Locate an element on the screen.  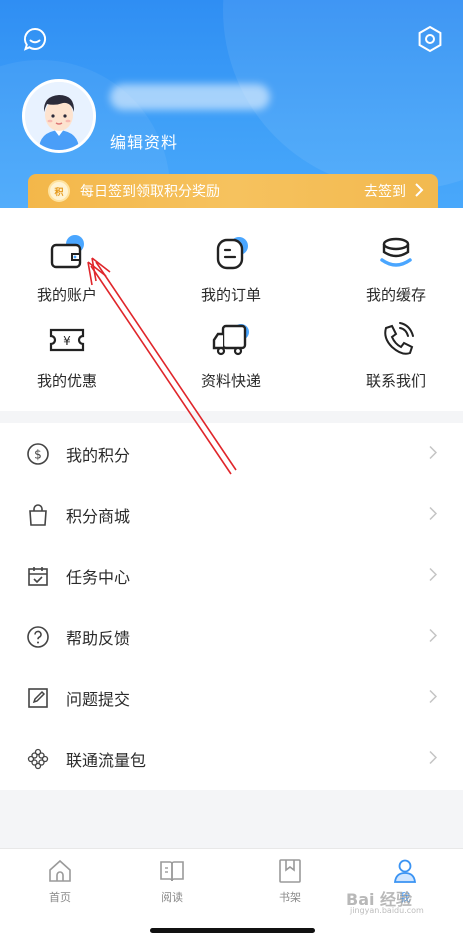
grid-item-label: 我的账户 is located at coordinates (66, 295).